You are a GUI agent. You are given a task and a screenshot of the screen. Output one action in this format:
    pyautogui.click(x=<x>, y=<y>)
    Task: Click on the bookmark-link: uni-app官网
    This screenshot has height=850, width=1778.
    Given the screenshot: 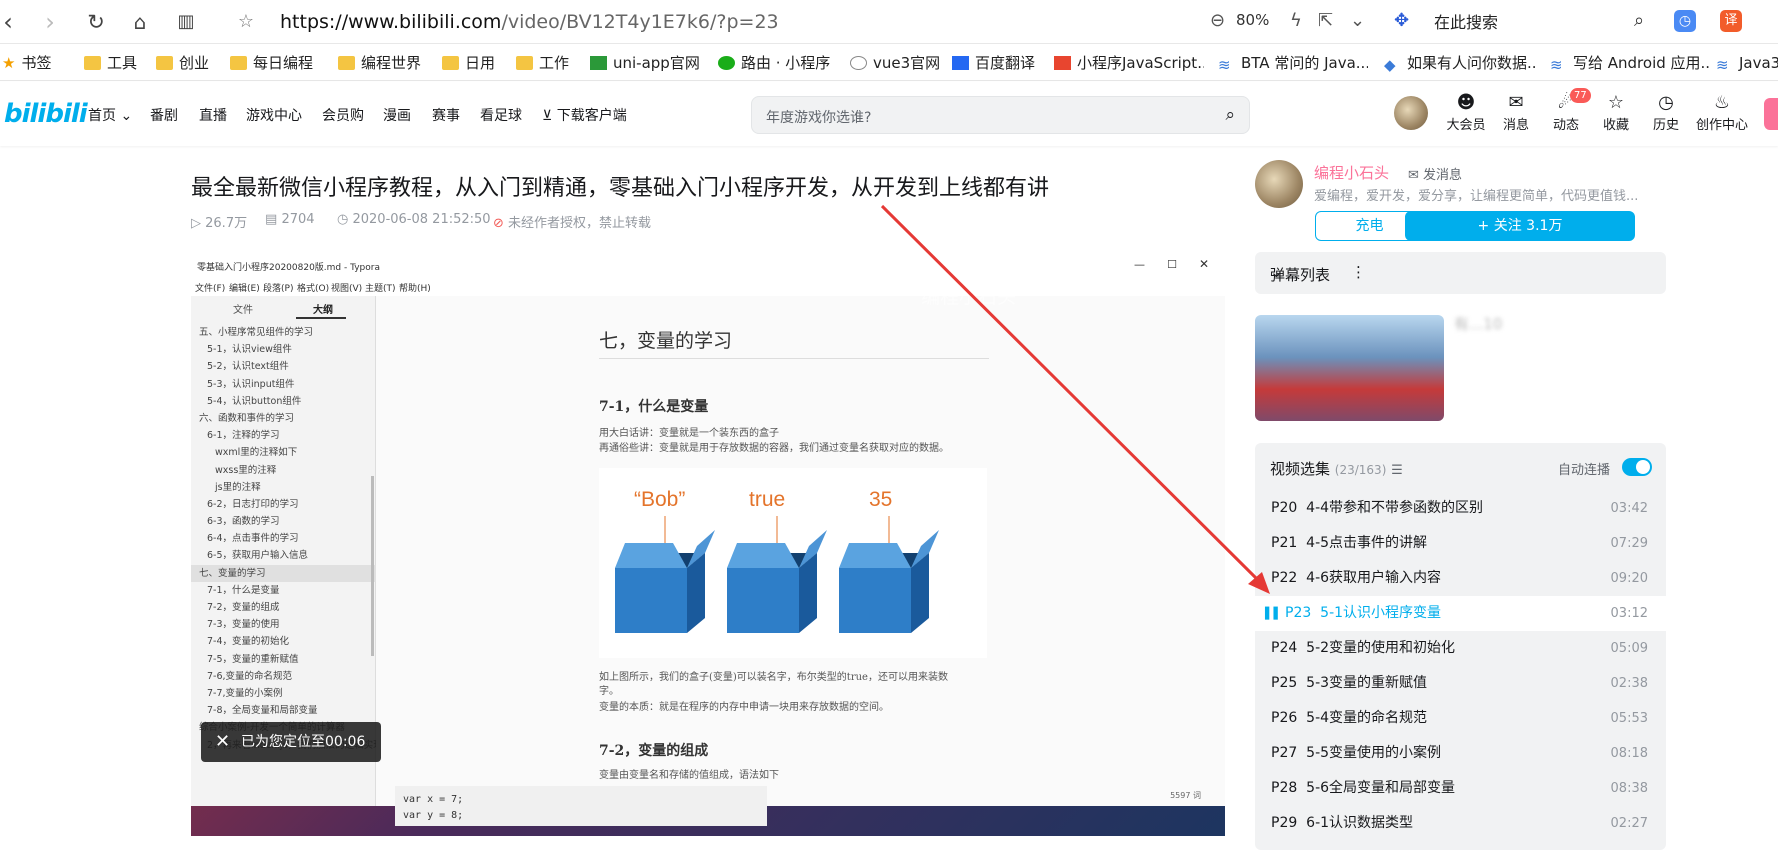 What is the action you would take?
    pyautogui.click(x=645, y=63)
    